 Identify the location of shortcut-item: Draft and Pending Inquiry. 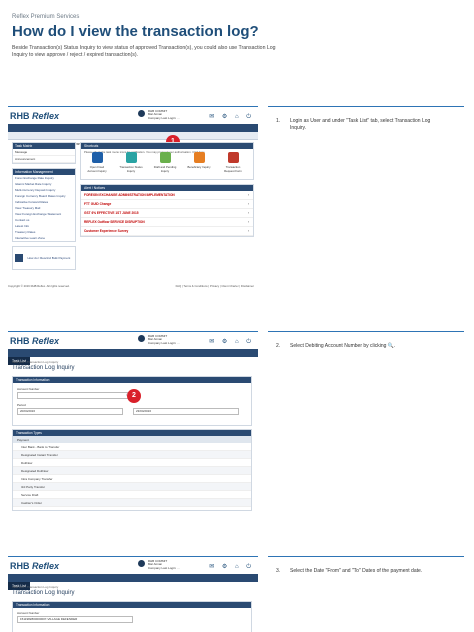
(165, 162).